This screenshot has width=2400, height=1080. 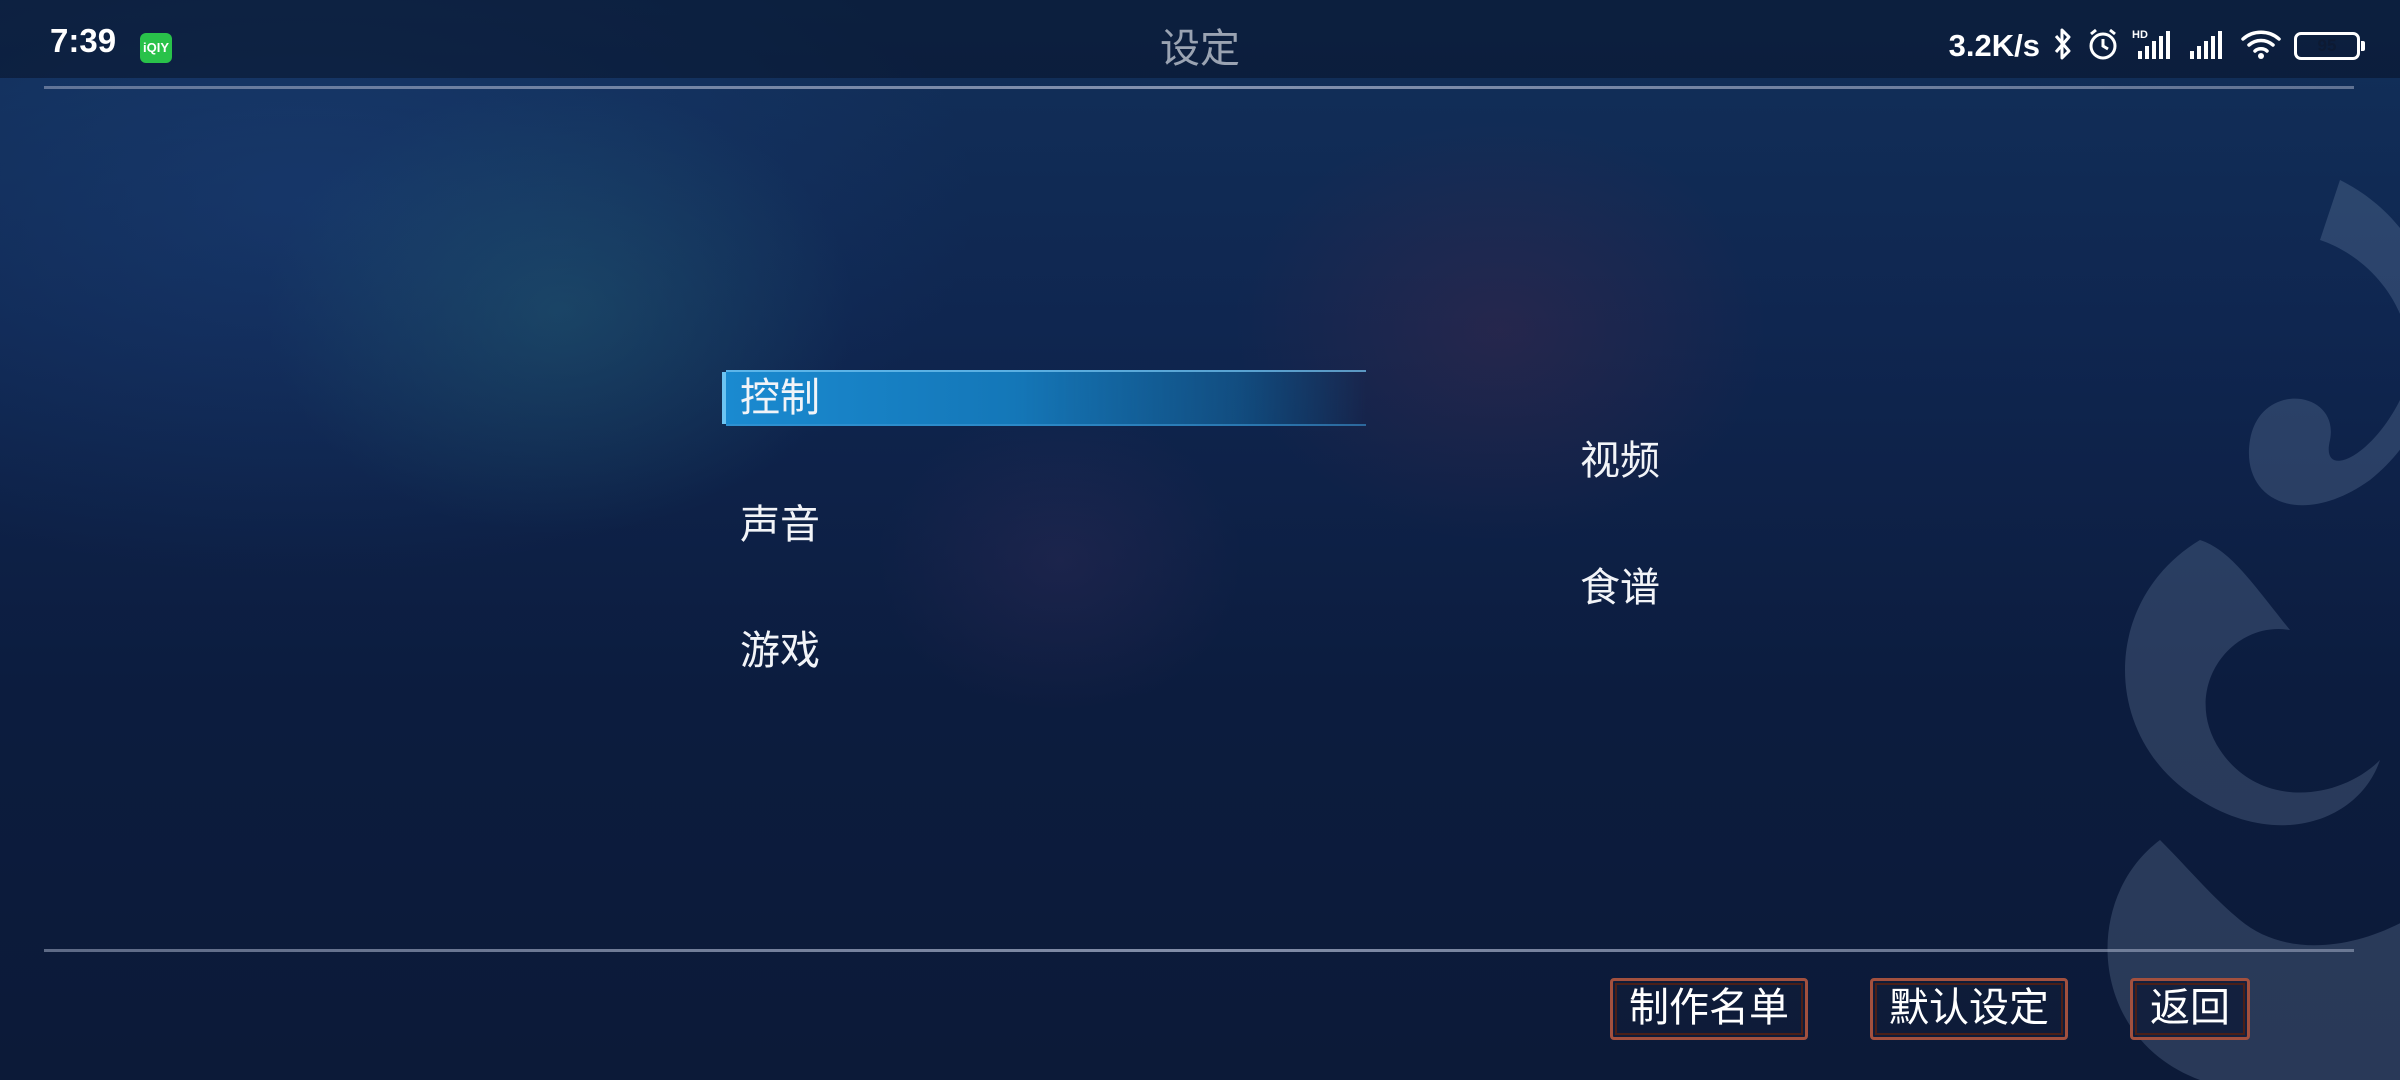 What do you see at coordinates (1994, 45) in the screenshot?
I see `network-speed: 3.2K/s` at bounding box center [1994, 45].